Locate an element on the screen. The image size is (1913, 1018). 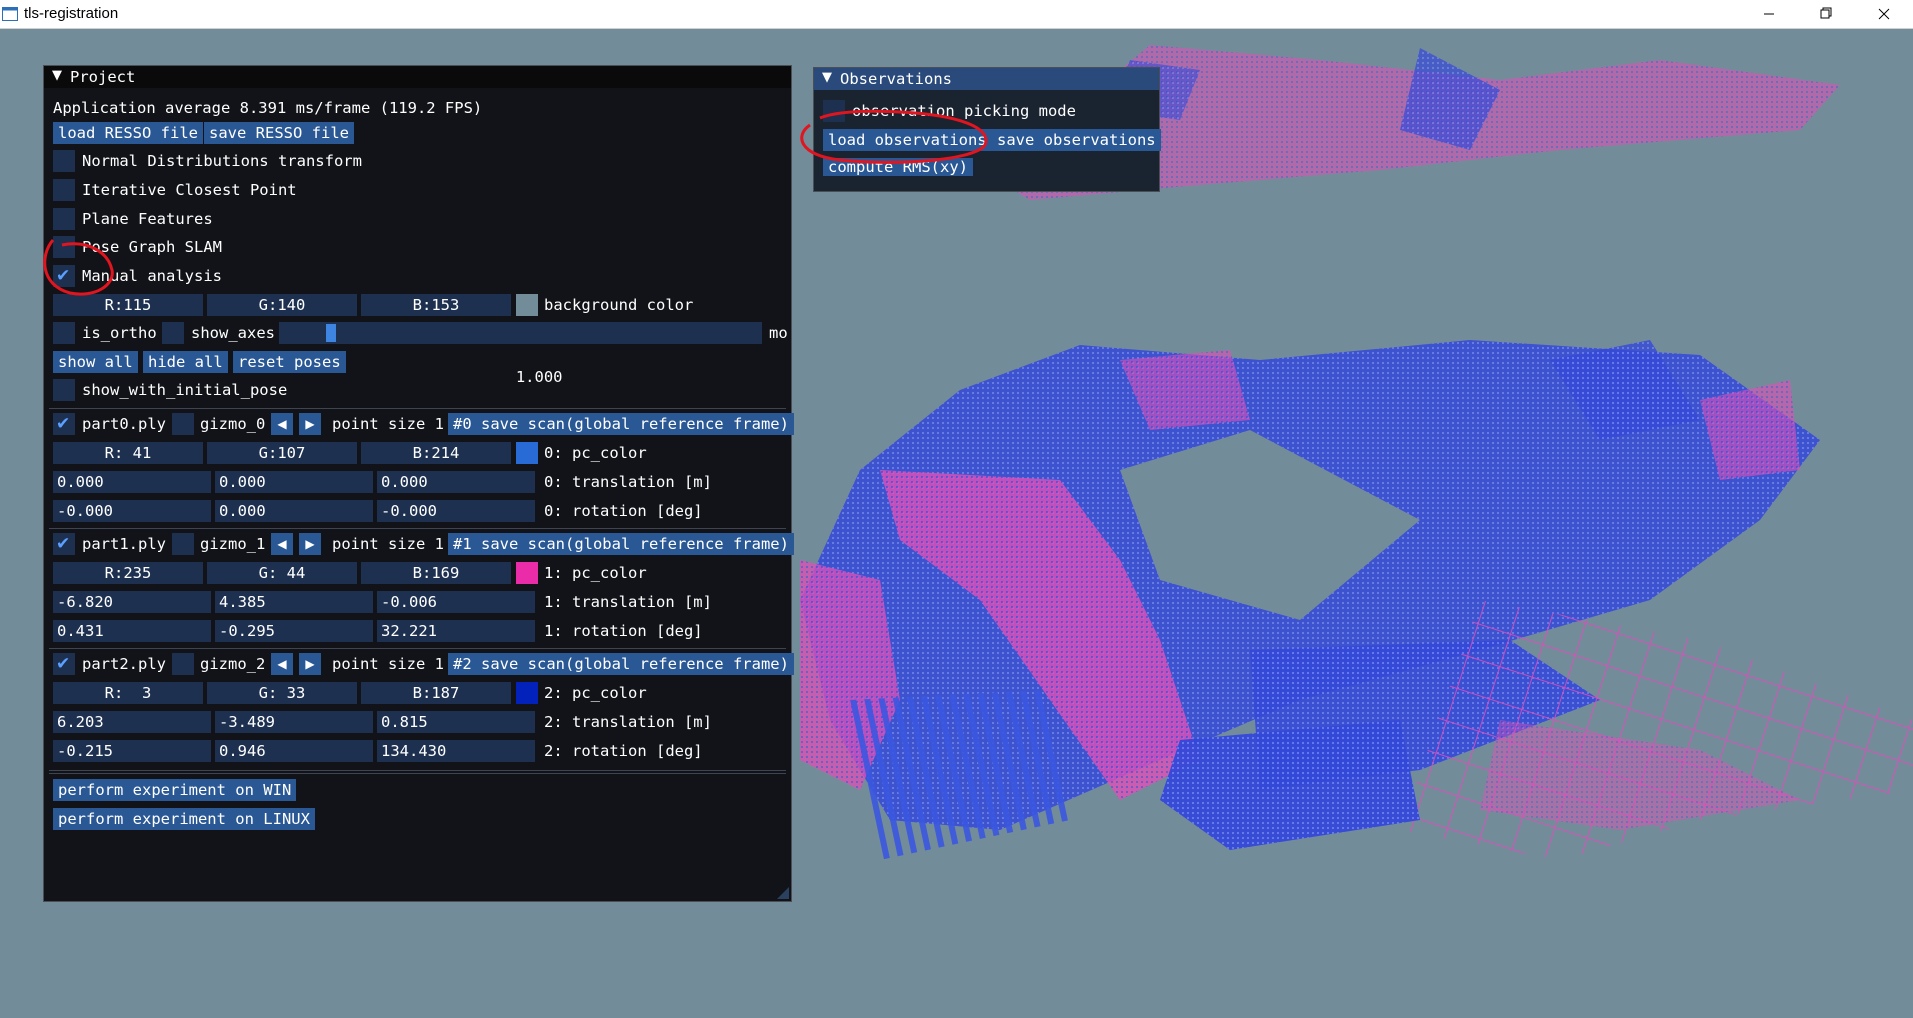
restore-icon is located at coordinates (1826, 14).